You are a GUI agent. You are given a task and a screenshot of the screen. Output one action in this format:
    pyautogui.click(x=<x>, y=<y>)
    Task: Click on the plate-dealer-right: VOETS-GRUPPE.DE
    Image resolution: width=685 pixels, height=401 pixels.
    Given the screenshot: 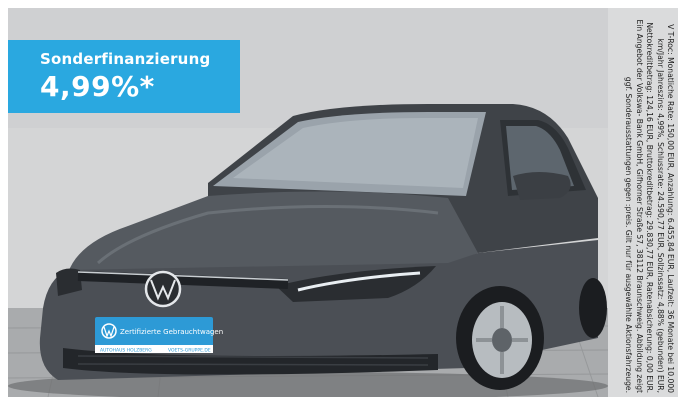 What is the action you would take?
    pyautogui.click(x=189, y=351)
    